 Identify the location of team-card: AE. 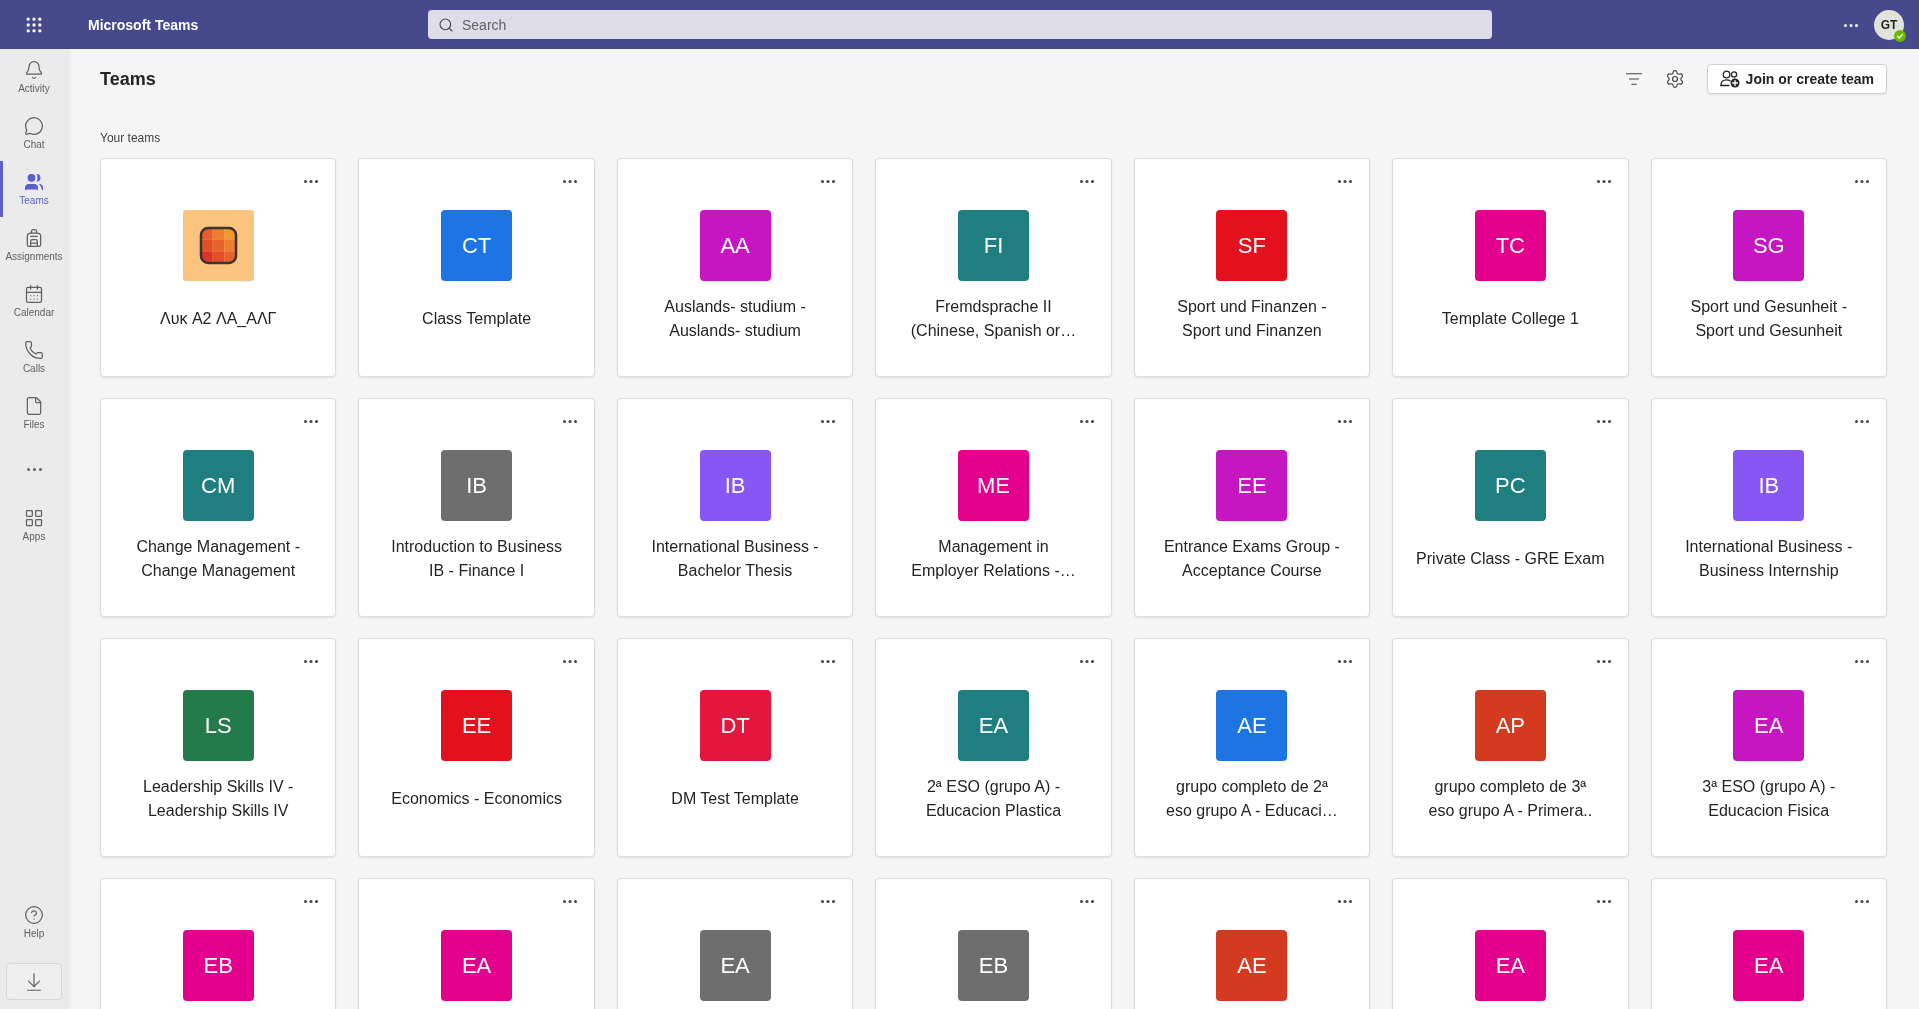
(1252, 943).